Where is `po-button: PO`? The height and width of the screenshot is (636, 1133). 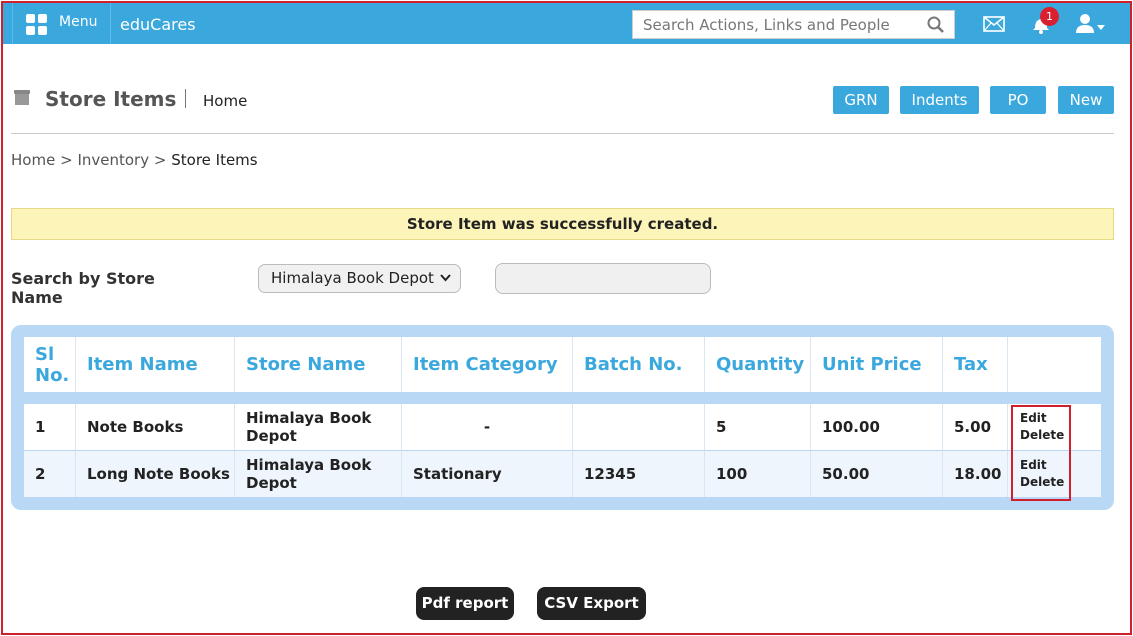 po-button: PO is located at coordinates (1018, 100).